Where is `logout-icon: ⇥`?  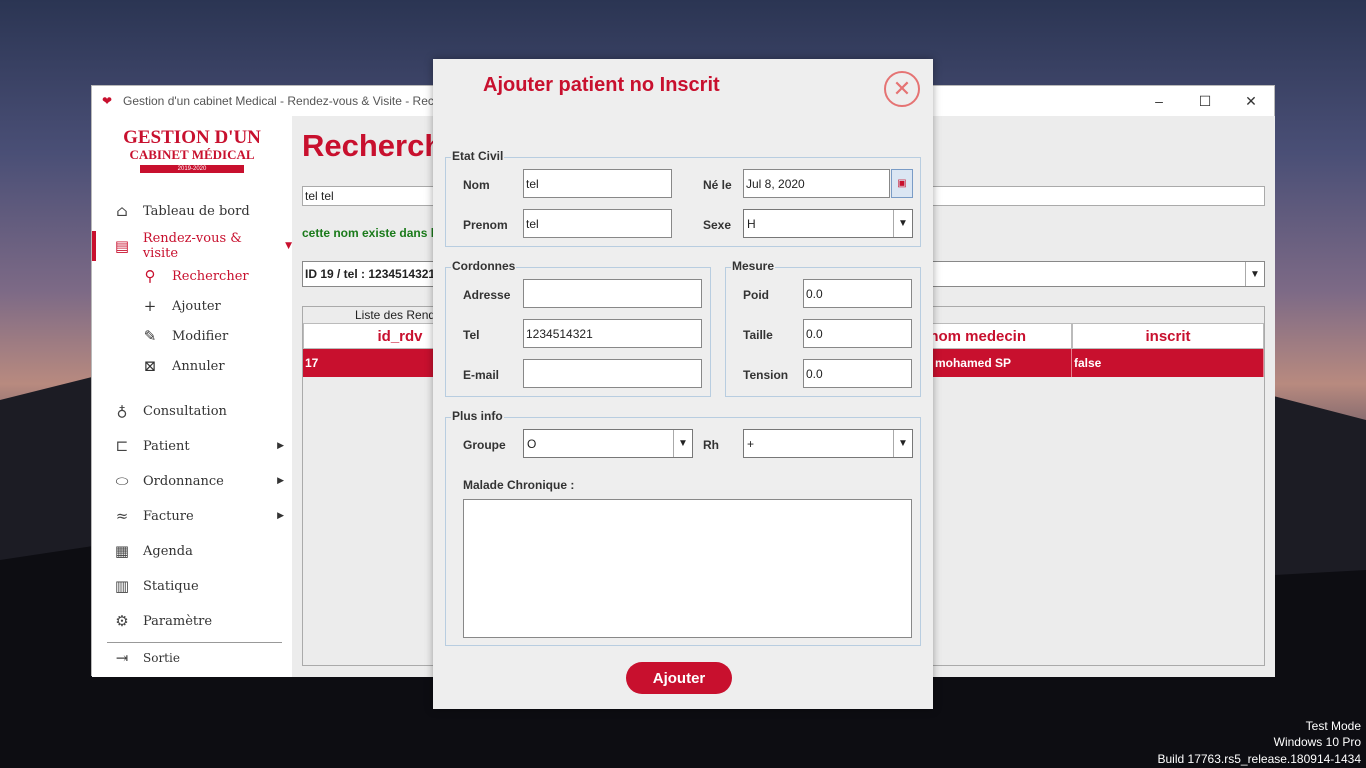 logout-icon: ⇥ is located at coordinates (122, 658).